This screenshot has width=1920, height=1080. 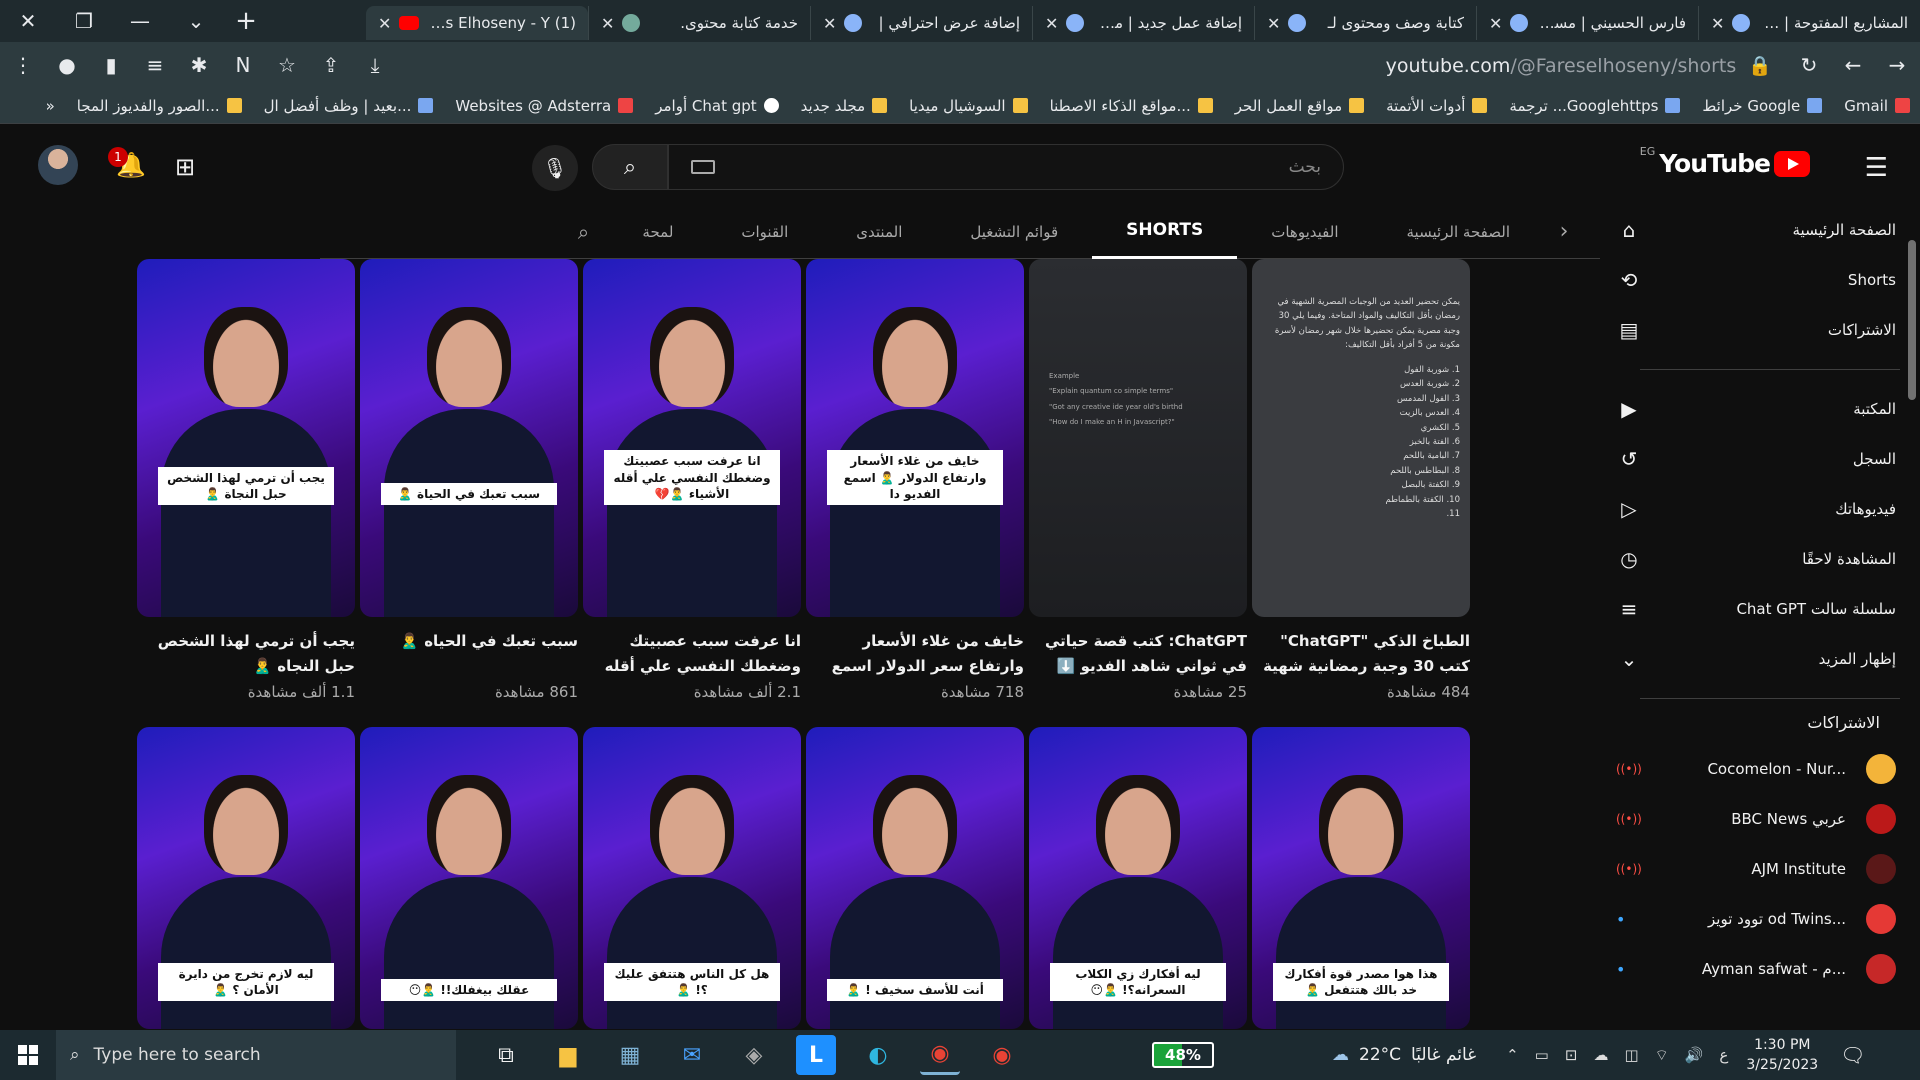 I want to click on keyboard-icon, so click(x=703, y=167).